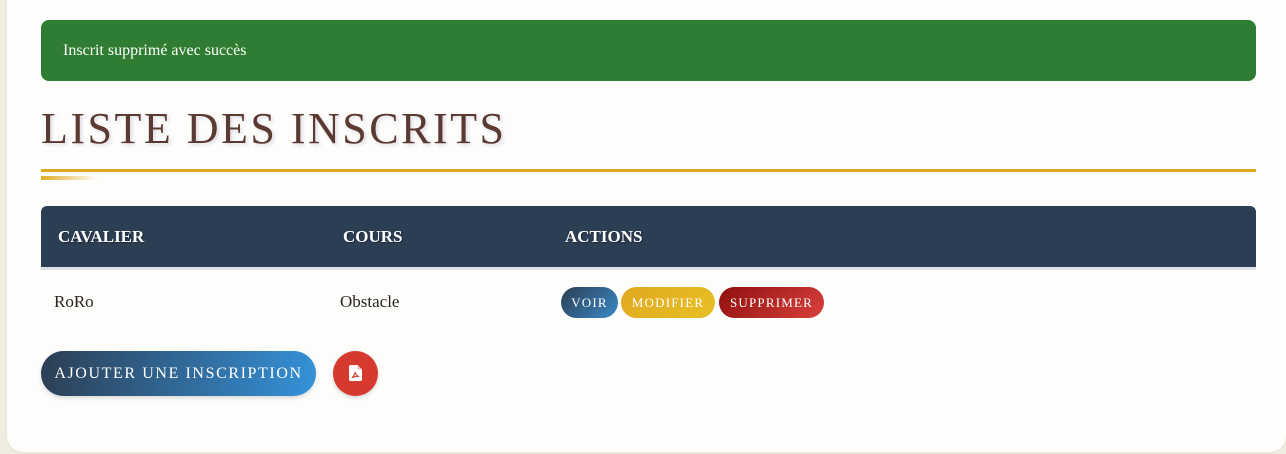 The height and width of the screenshot is (454, 1286). I want to click on title-accent-bar, so click(69, 178).